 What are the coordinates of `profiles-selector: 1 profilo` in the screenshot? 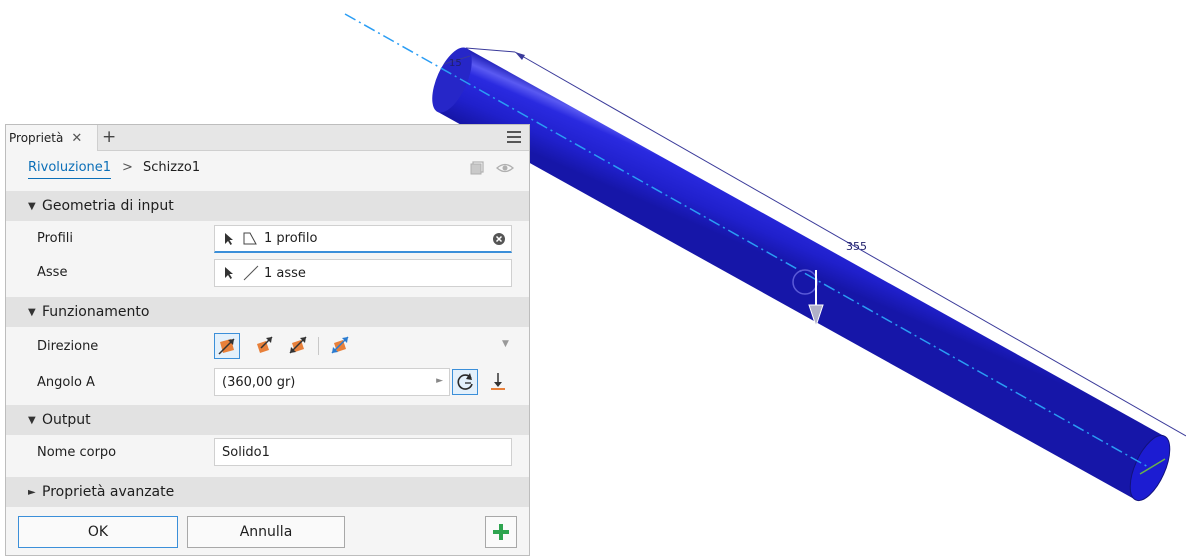 It's located at (363, 239).